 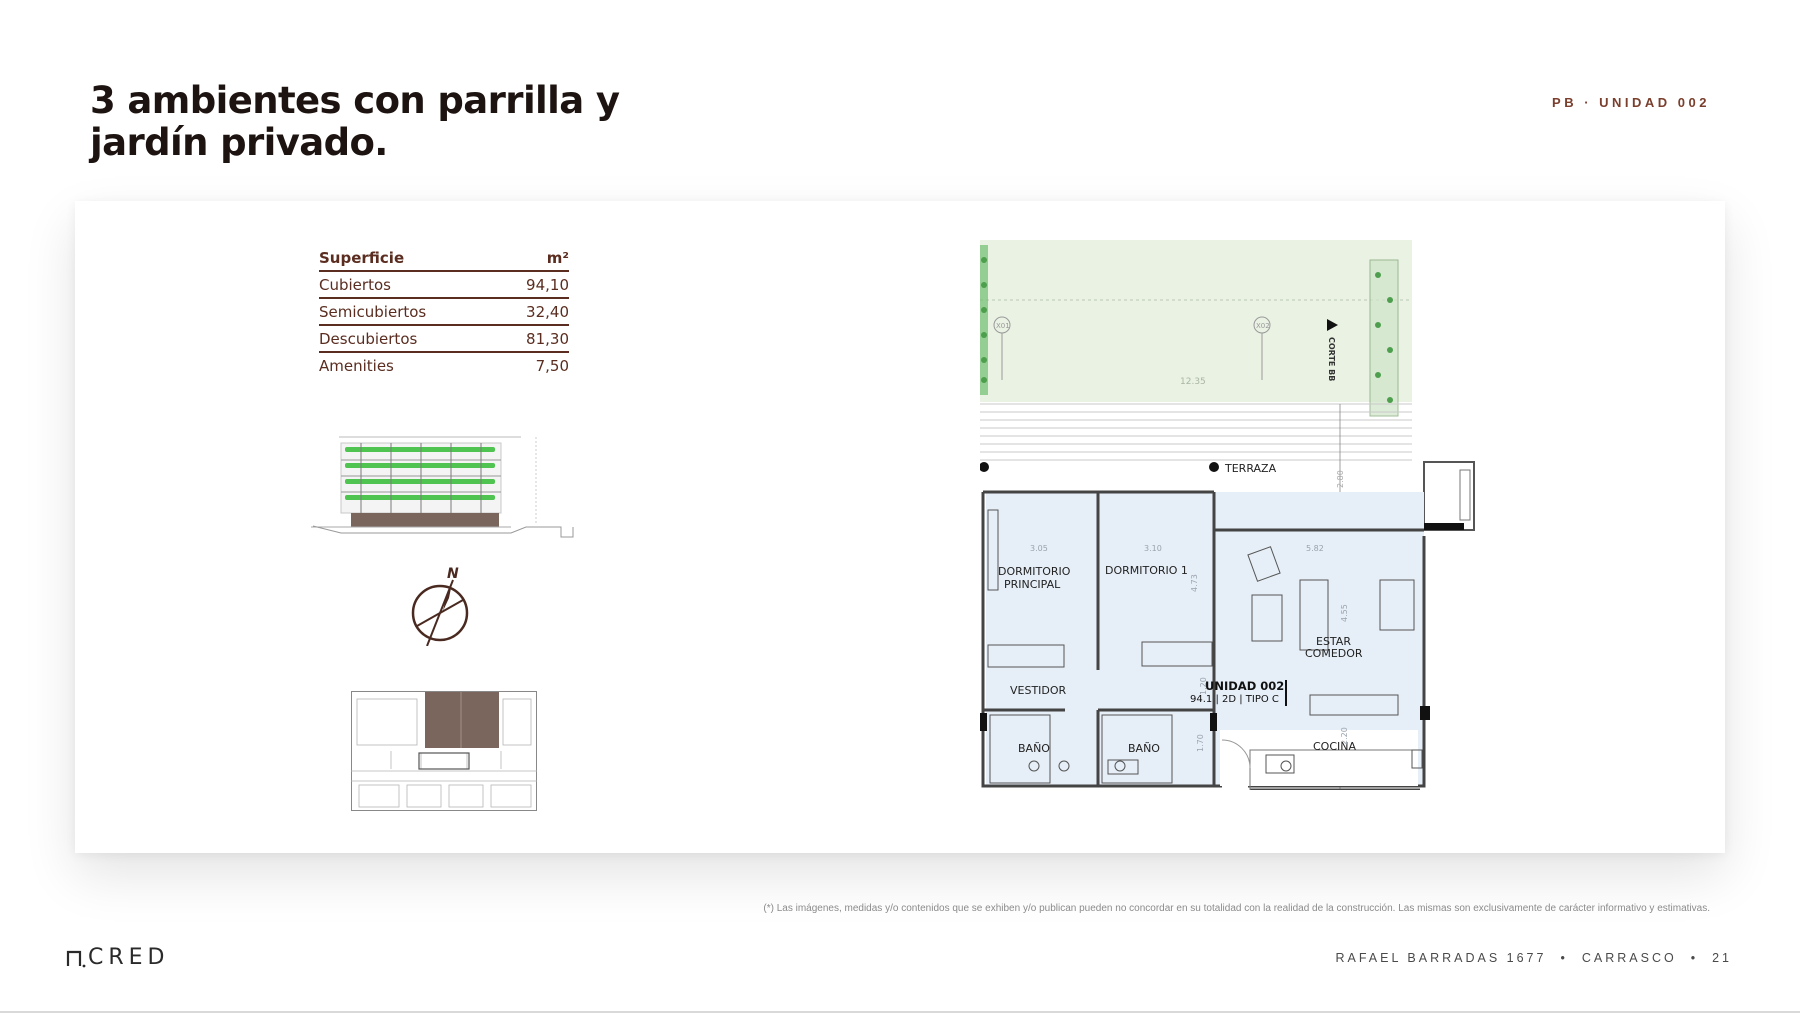 I want to click on footer-location: RAFAEL BARRADAS 1677 • CARRASCO • 21, so click(x=1533, y=958).